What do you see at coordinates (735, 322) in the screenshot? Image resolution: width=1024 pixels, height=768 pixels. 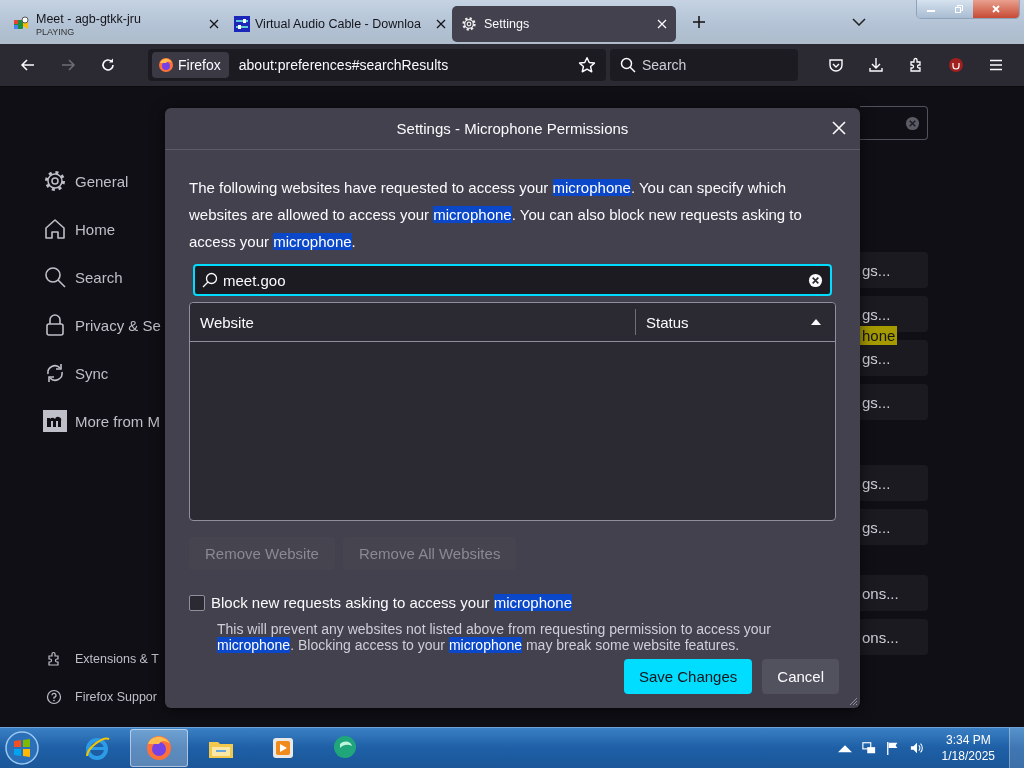 I see `column-header: Status` at bounding box center [735, 322].